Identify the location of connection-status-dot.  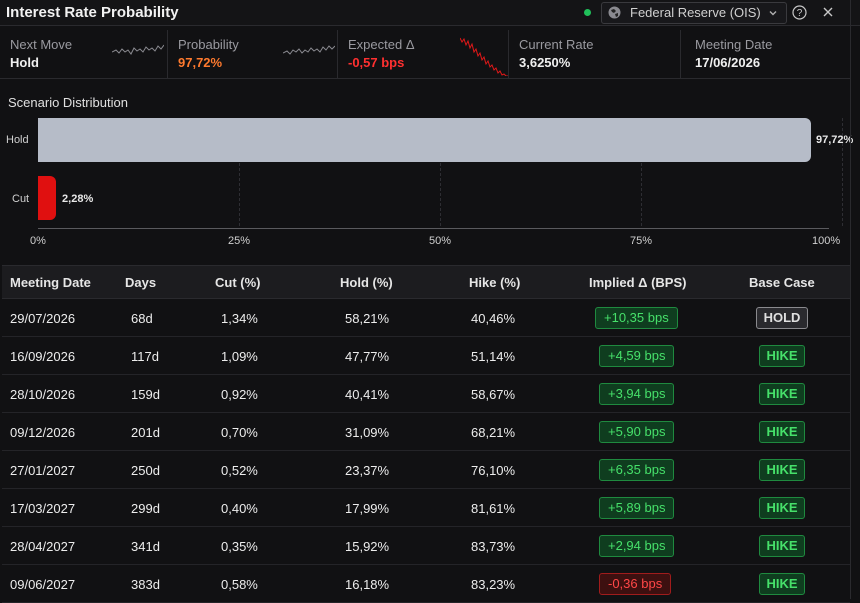
(587, 12).